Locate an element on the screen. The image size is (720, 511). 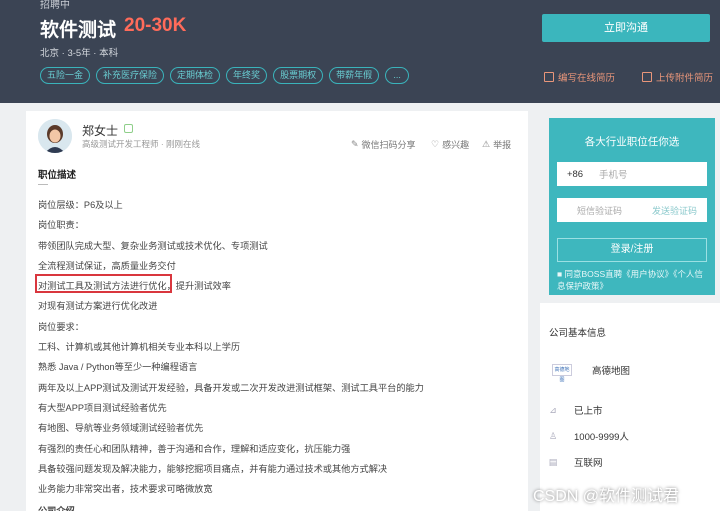
benefit-tag: 补充医疗保险 is located at coordinates (130, 75).